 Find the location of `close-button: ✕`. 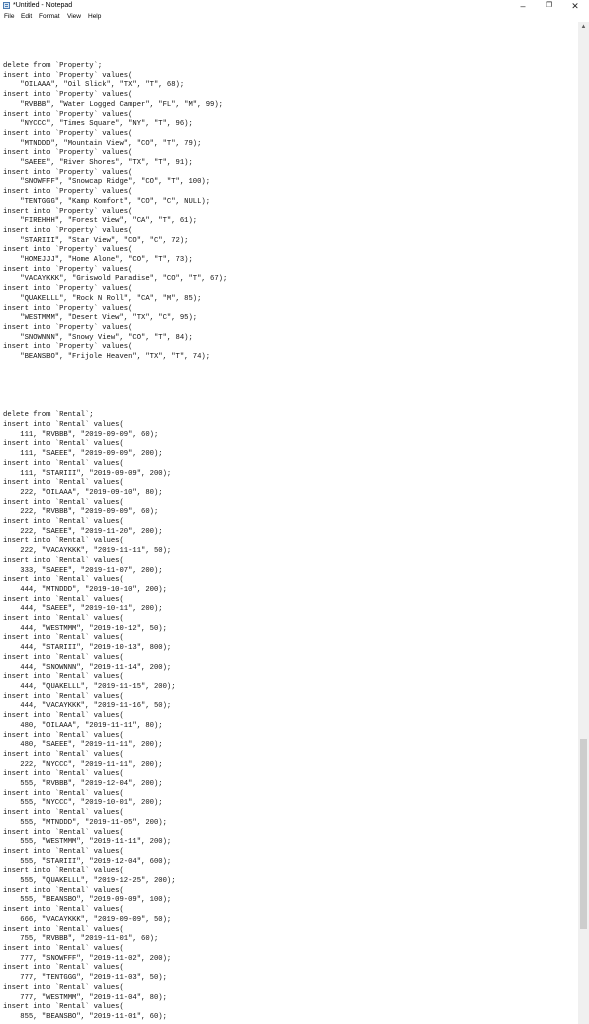

close-button: ✕ is located at coordinates (575, 6).